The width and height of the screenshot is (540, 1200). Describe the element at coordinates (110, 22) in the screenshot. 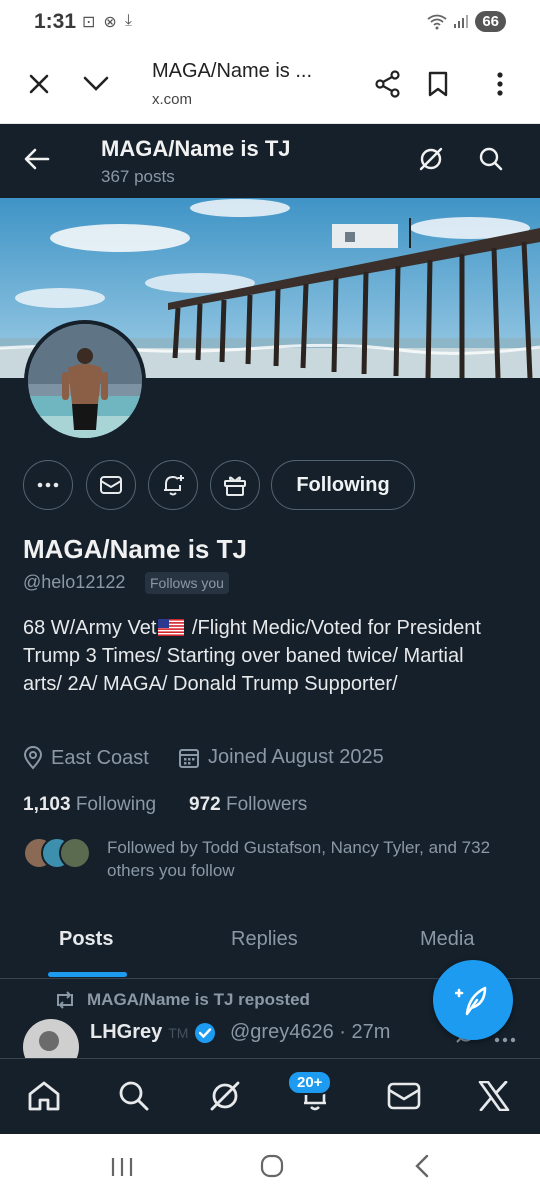

I see `sync-icon: ⊗` at that location.